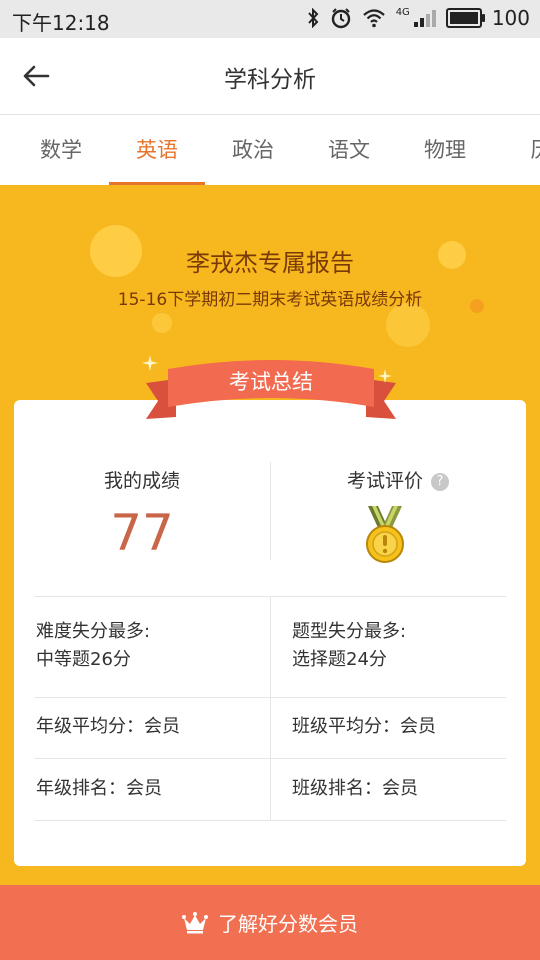 This screenshot has width=540, height=960. What do you see at coordinates (339, 659) in the screenshot?
I see `question-type-loss-value: 选择题24分` at bounding box center [339, 659].